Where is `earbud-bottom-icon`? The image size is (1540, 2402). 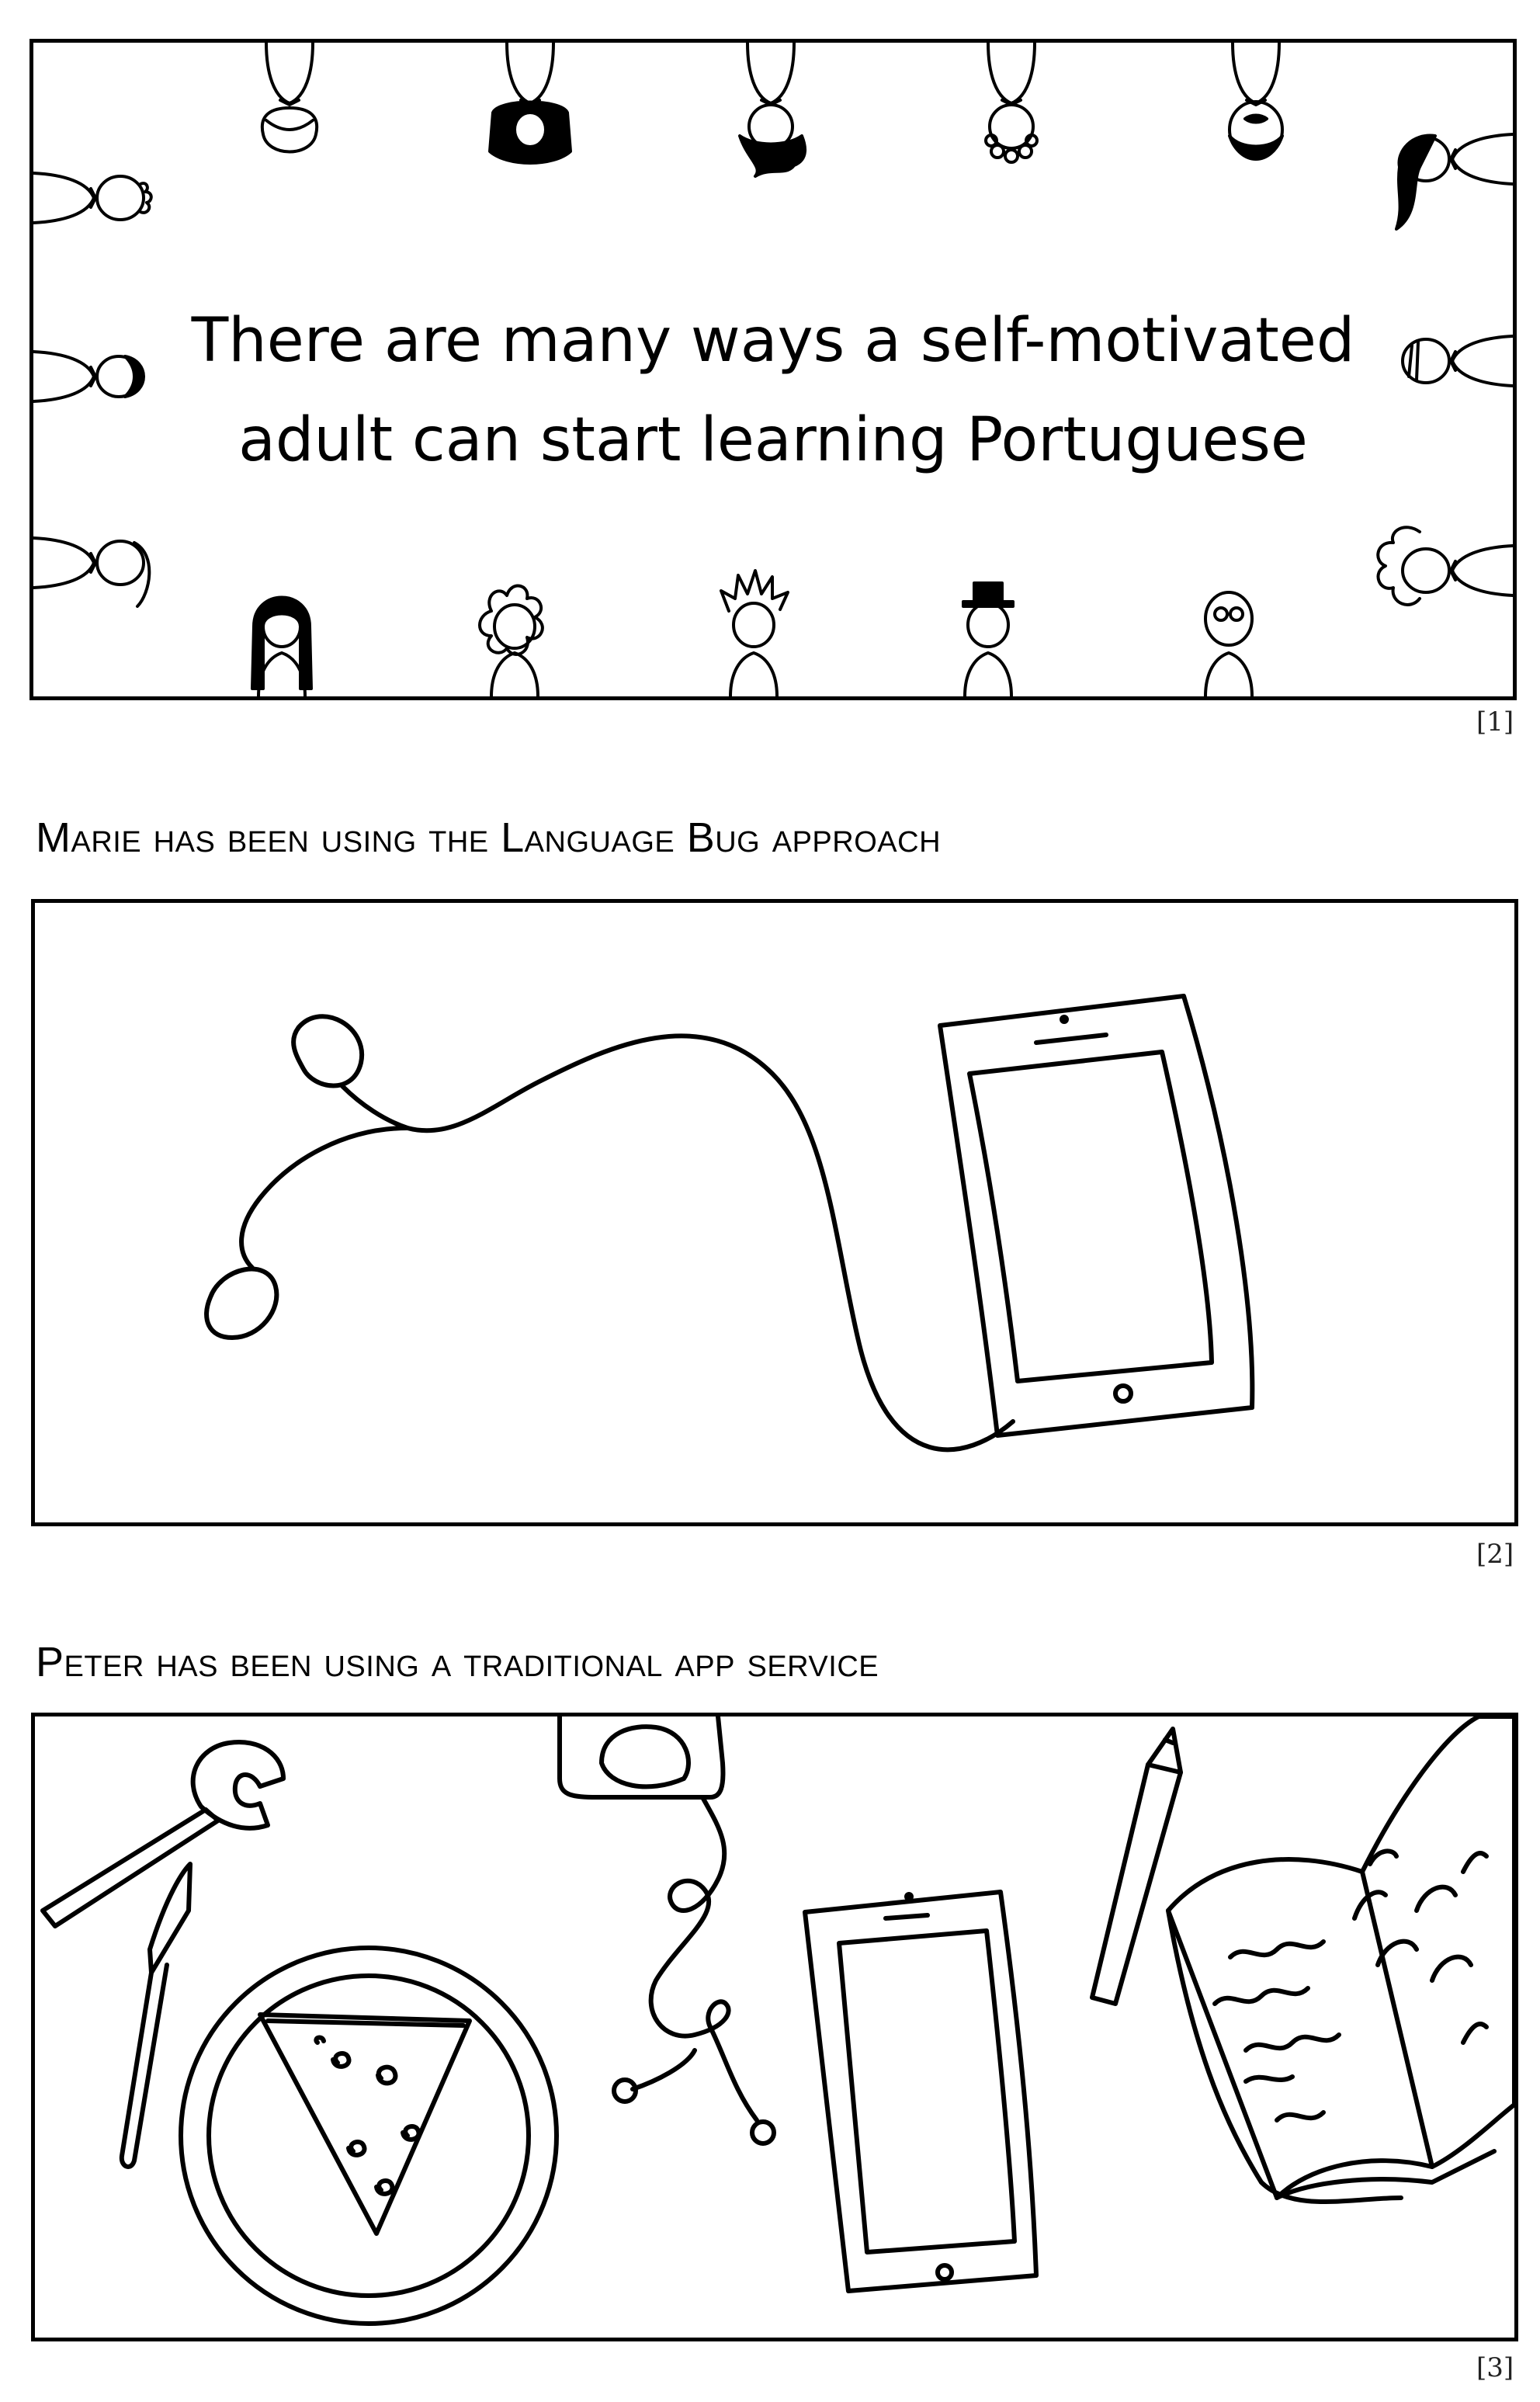
earbud-bottom-icon is located at coordinates (241, 1303).